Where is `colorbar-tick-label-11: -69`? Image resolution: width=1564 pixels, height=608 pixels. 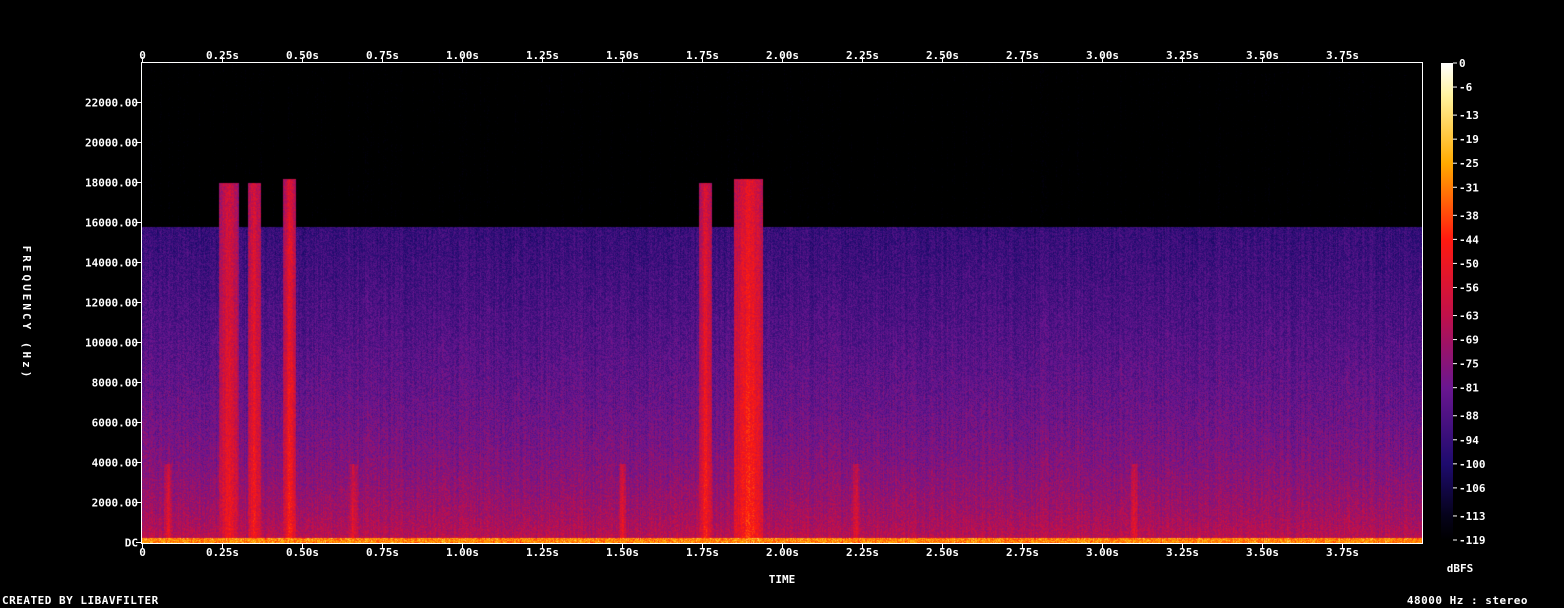 colorbar-tick-label-11: -69 is located at coordinates (1469, 340).